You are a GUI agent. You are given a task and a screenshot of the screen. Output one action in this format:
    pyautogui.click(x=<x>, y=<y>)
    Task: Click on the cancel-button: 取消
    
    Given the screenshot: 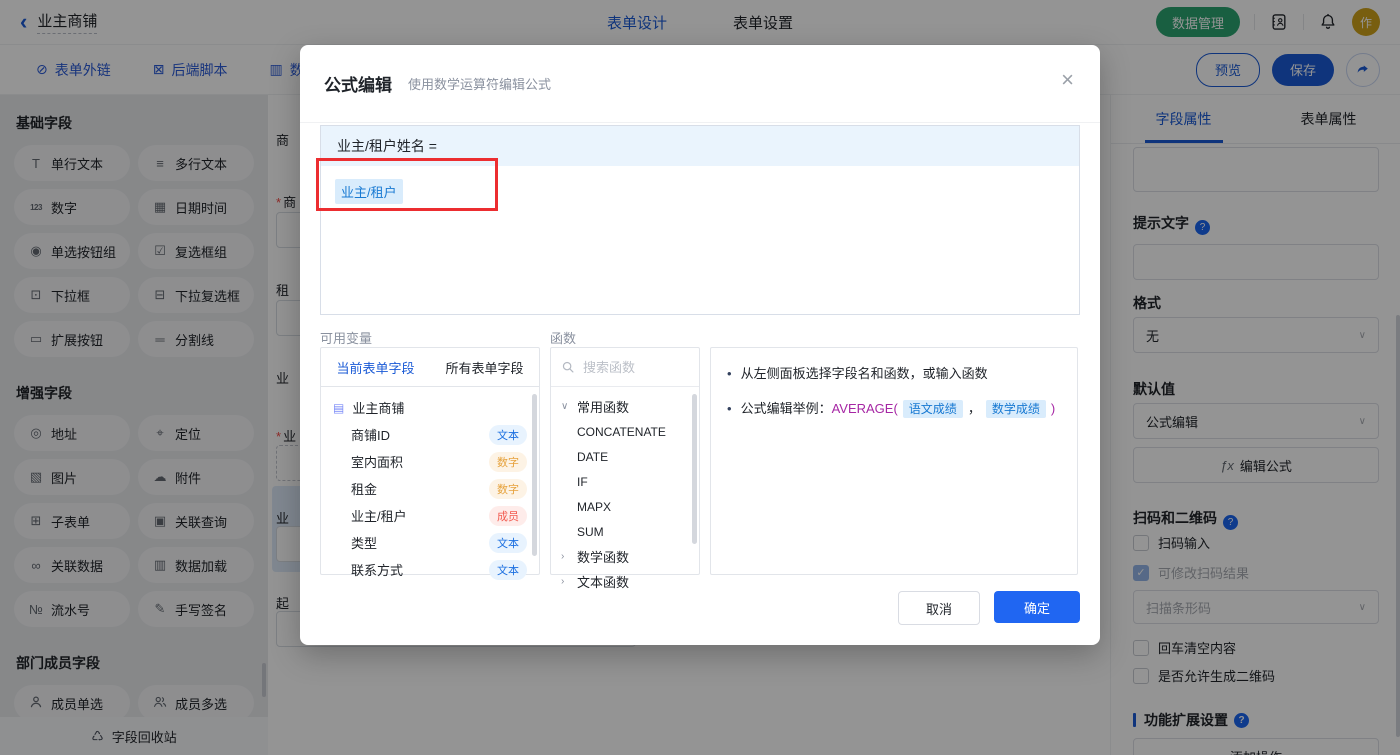 What is the action you would take?
    pyautogui.click(x=939, y=608)
    